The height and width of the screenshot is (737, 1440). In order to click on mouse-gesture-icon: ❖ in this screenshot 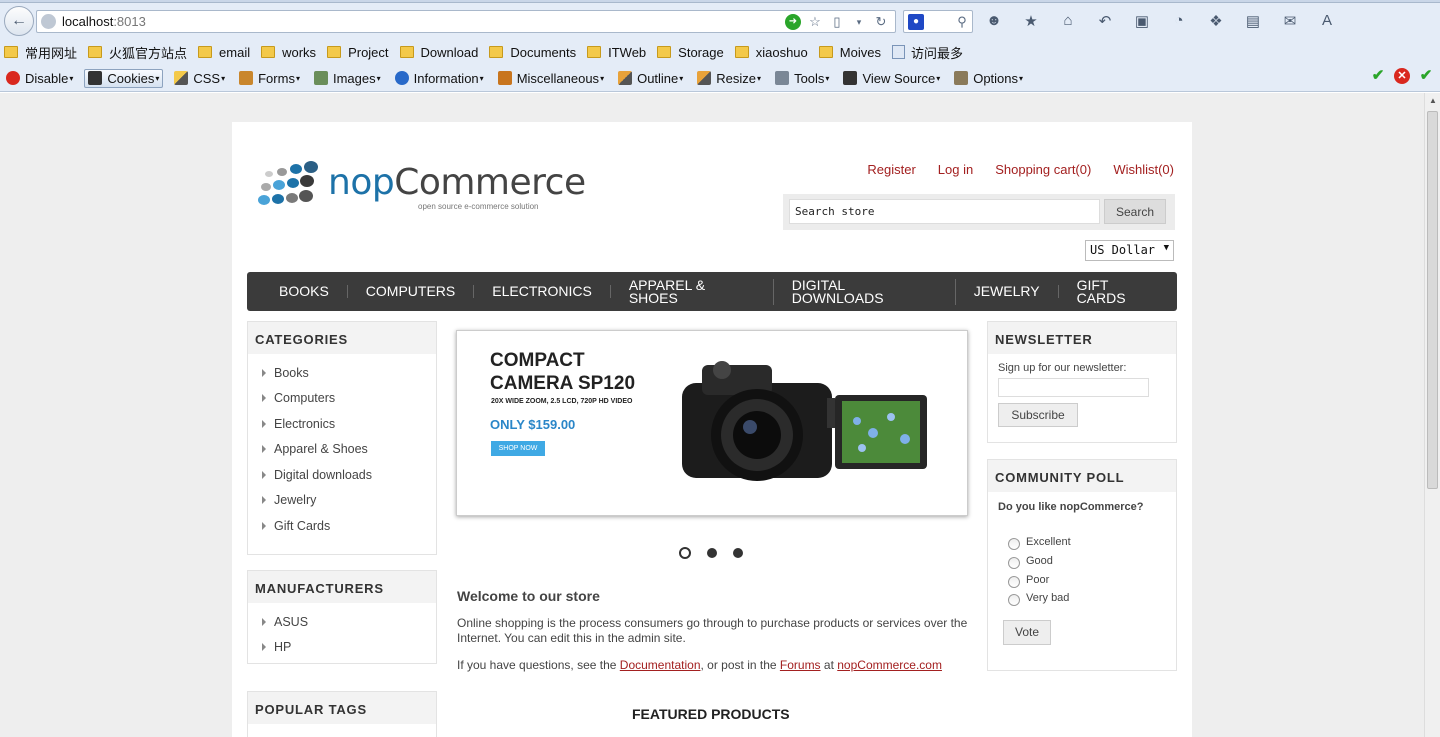, I will do `click(1216, 21)`.